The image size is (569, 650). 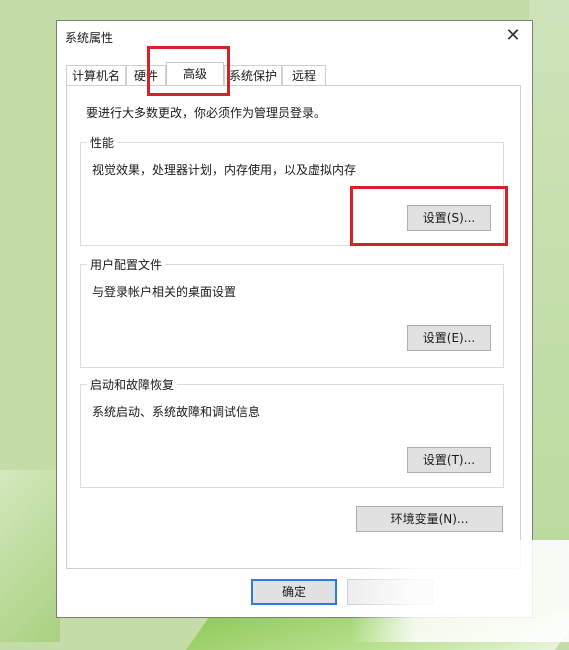 I want to click on tab-hardware: 硬件, so click(x=146, y=75).